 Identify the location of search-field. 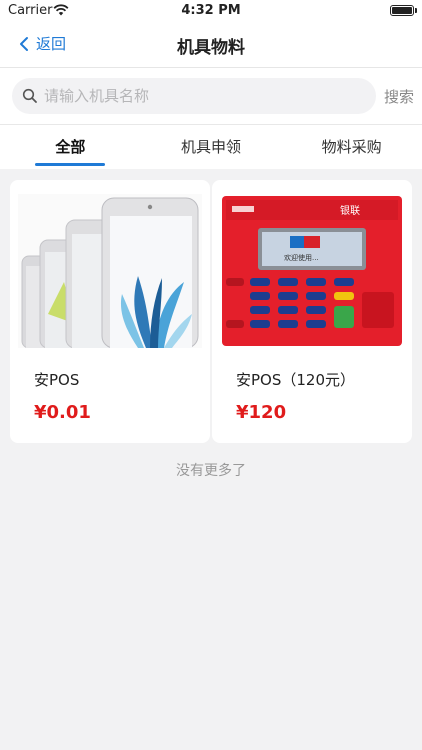
(194, 96).